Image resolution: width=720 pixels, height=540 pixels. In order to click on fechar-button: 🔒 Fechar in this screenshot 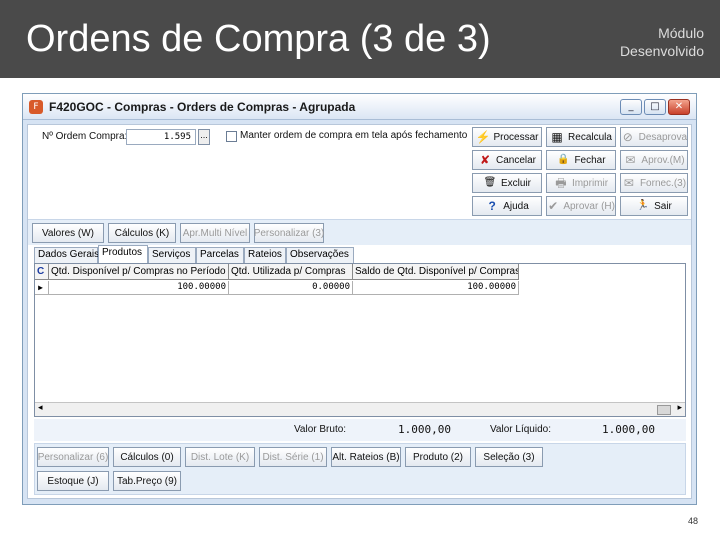, I will do `click(581, 160)`.